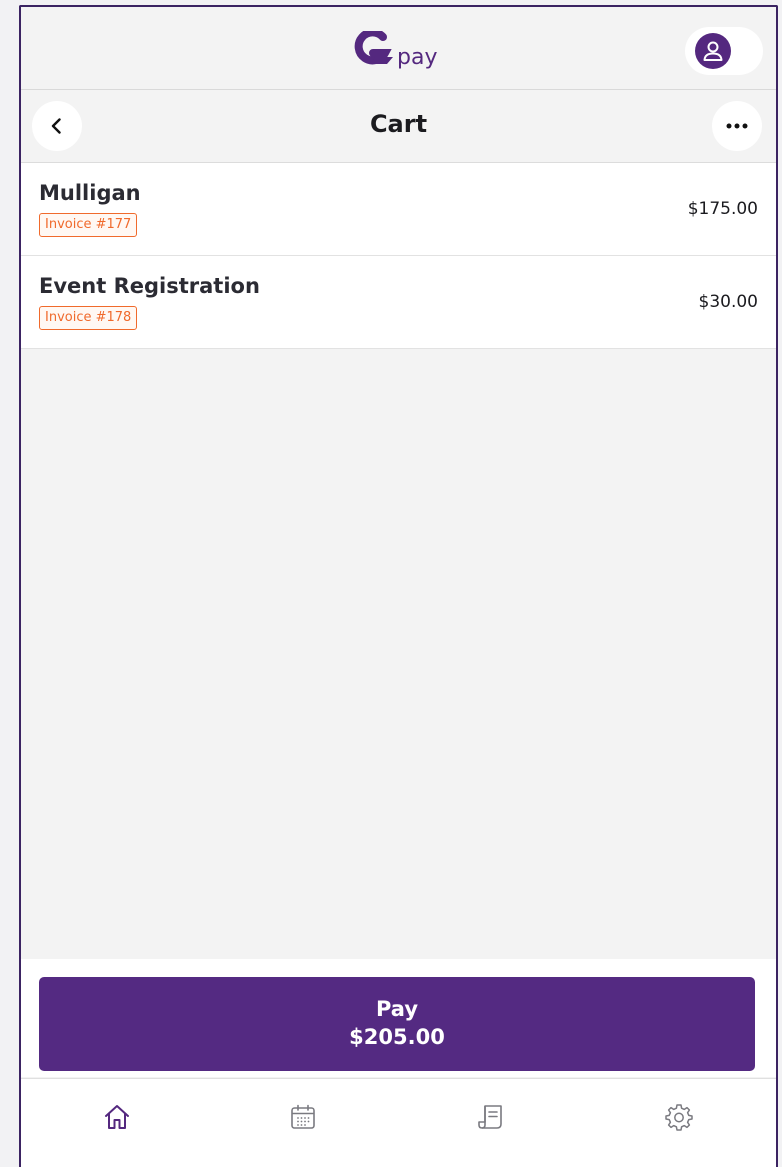 This screenshot has height=1167, width=782. What do you see at coordinates (397, 1037) in the screenshot?
I see `pay-button-amount: $205.00` at bounding box center [397, 1037].